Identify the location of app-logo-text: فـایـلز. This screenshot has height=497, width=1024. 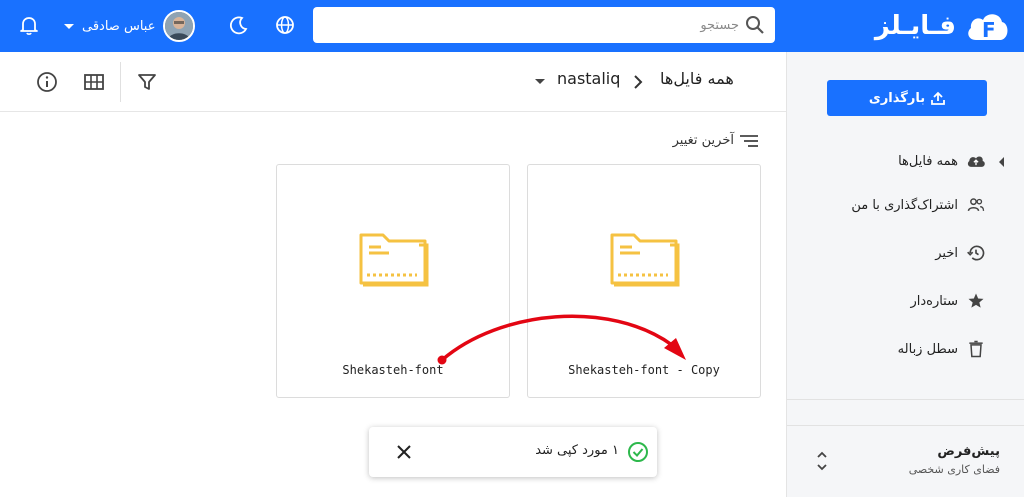
(915, 26).